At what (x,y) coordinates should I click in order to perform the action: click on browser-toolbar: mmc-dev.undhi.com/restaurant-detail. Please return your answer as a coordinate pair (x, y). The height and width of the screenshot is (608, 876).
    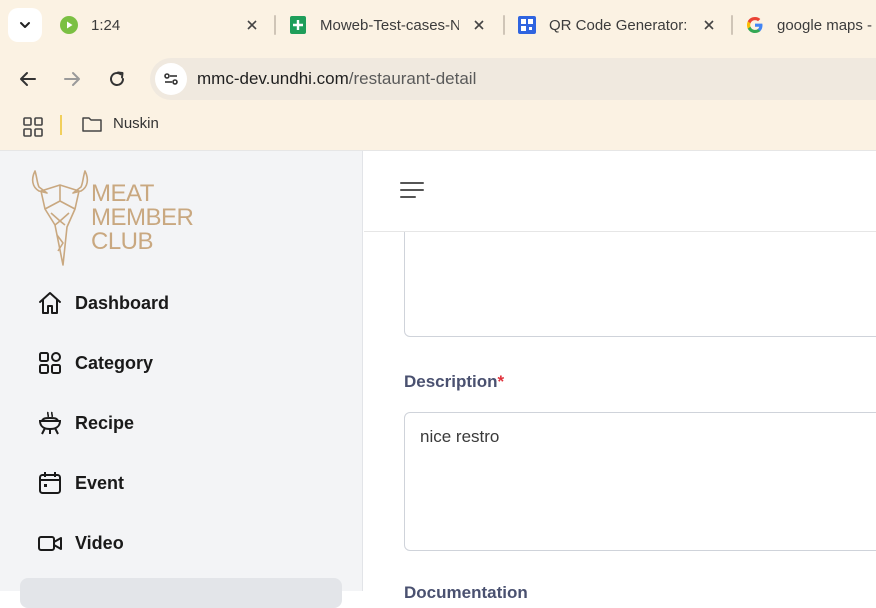
    Looking at the image, I should click on (438, 79).